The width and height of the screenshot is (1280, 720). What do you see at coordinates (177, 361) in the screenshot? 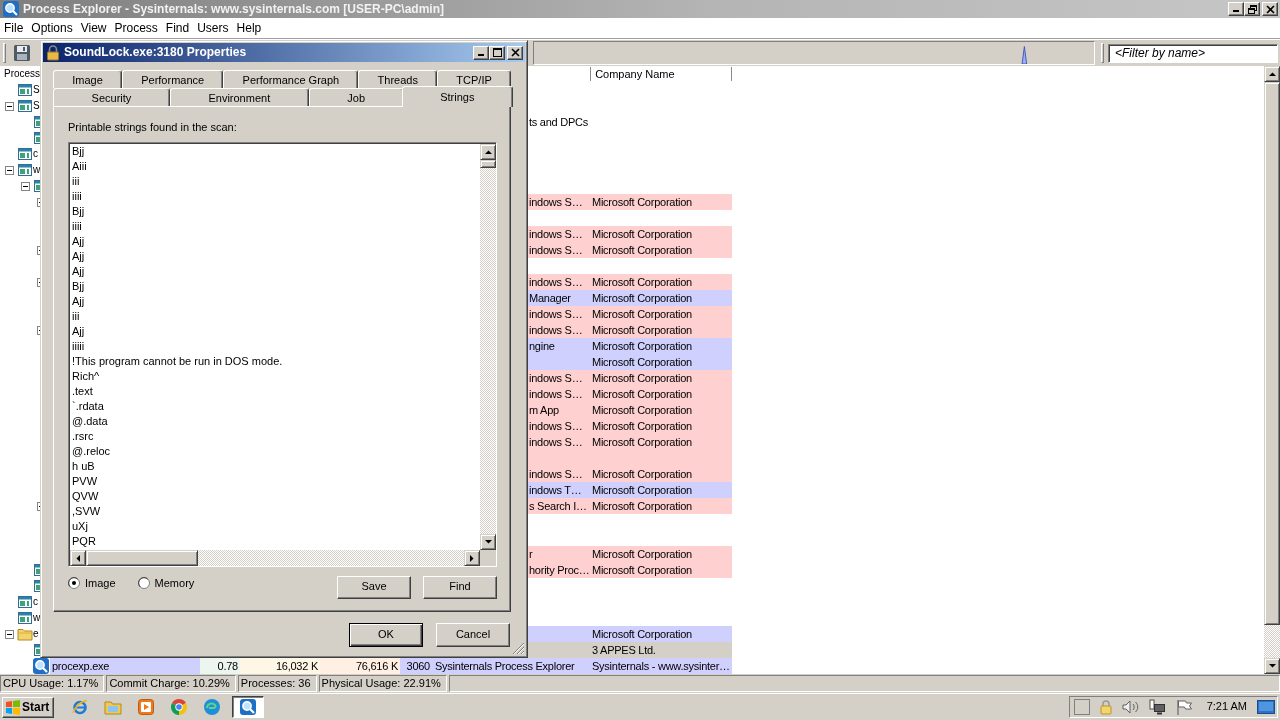
I see `list-item: !This program cannot be run in DOS mode.` at bounding box center [177, 361].